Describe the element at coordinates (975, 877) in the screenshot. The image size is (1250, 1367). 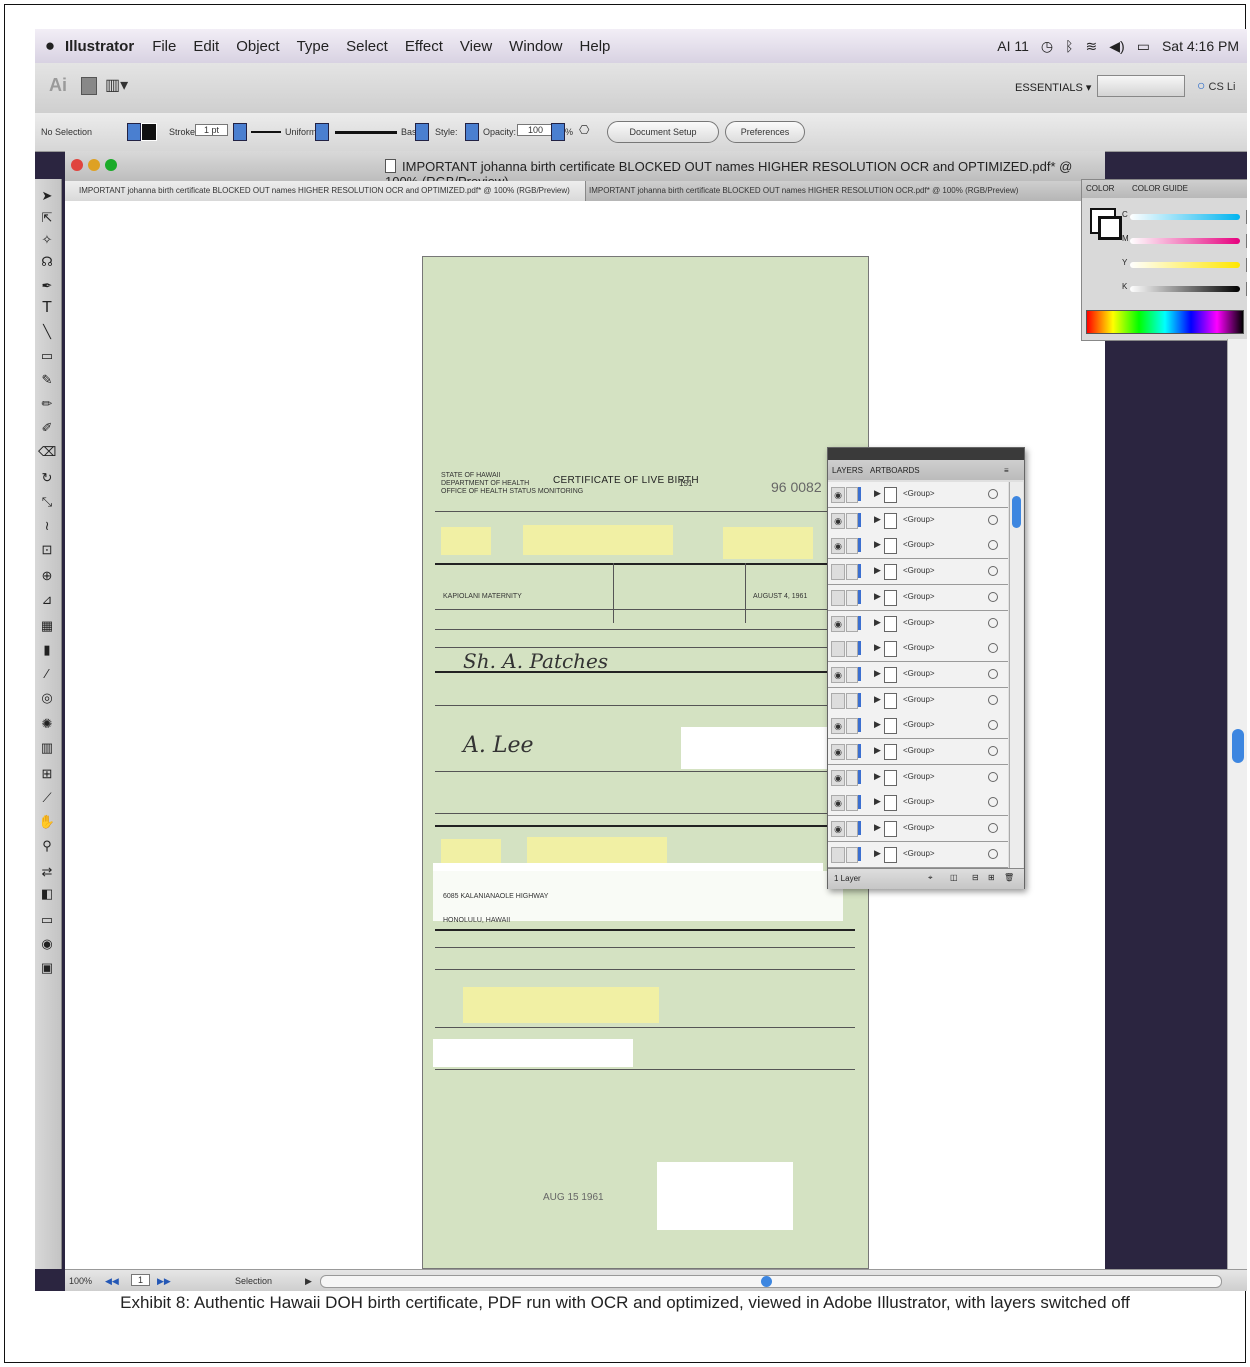
I see `new-sublayer-icon: ⊟` at that location.